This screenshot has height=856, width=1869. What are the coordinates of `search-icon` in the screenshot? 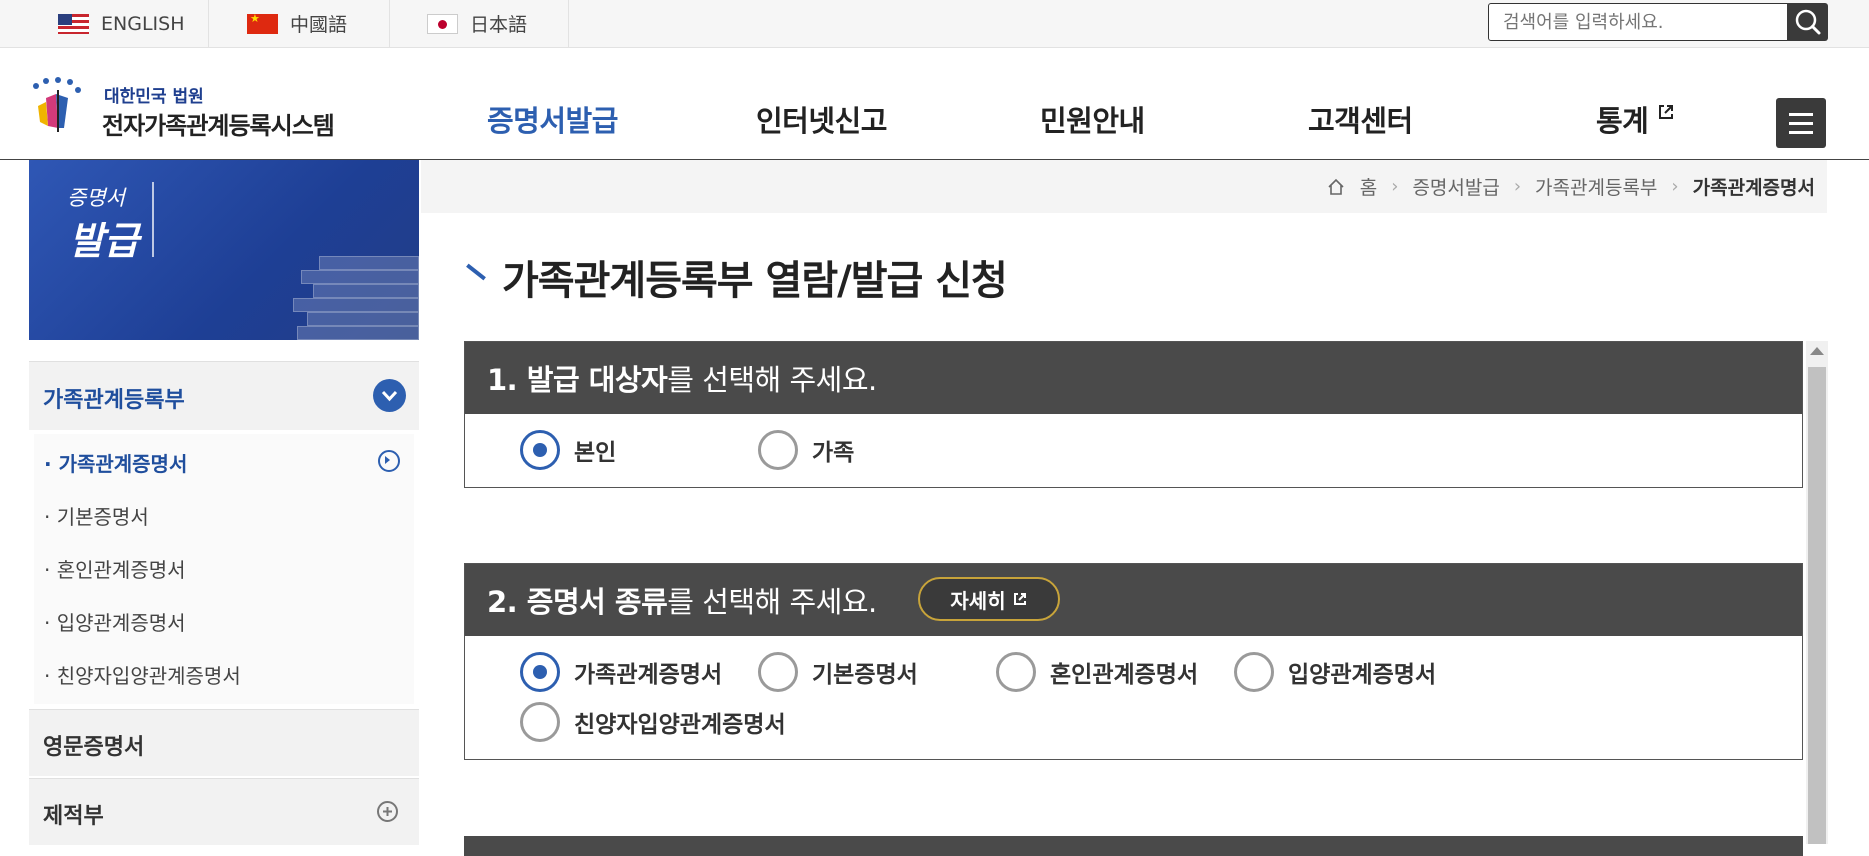 It's located at (1808, 22).